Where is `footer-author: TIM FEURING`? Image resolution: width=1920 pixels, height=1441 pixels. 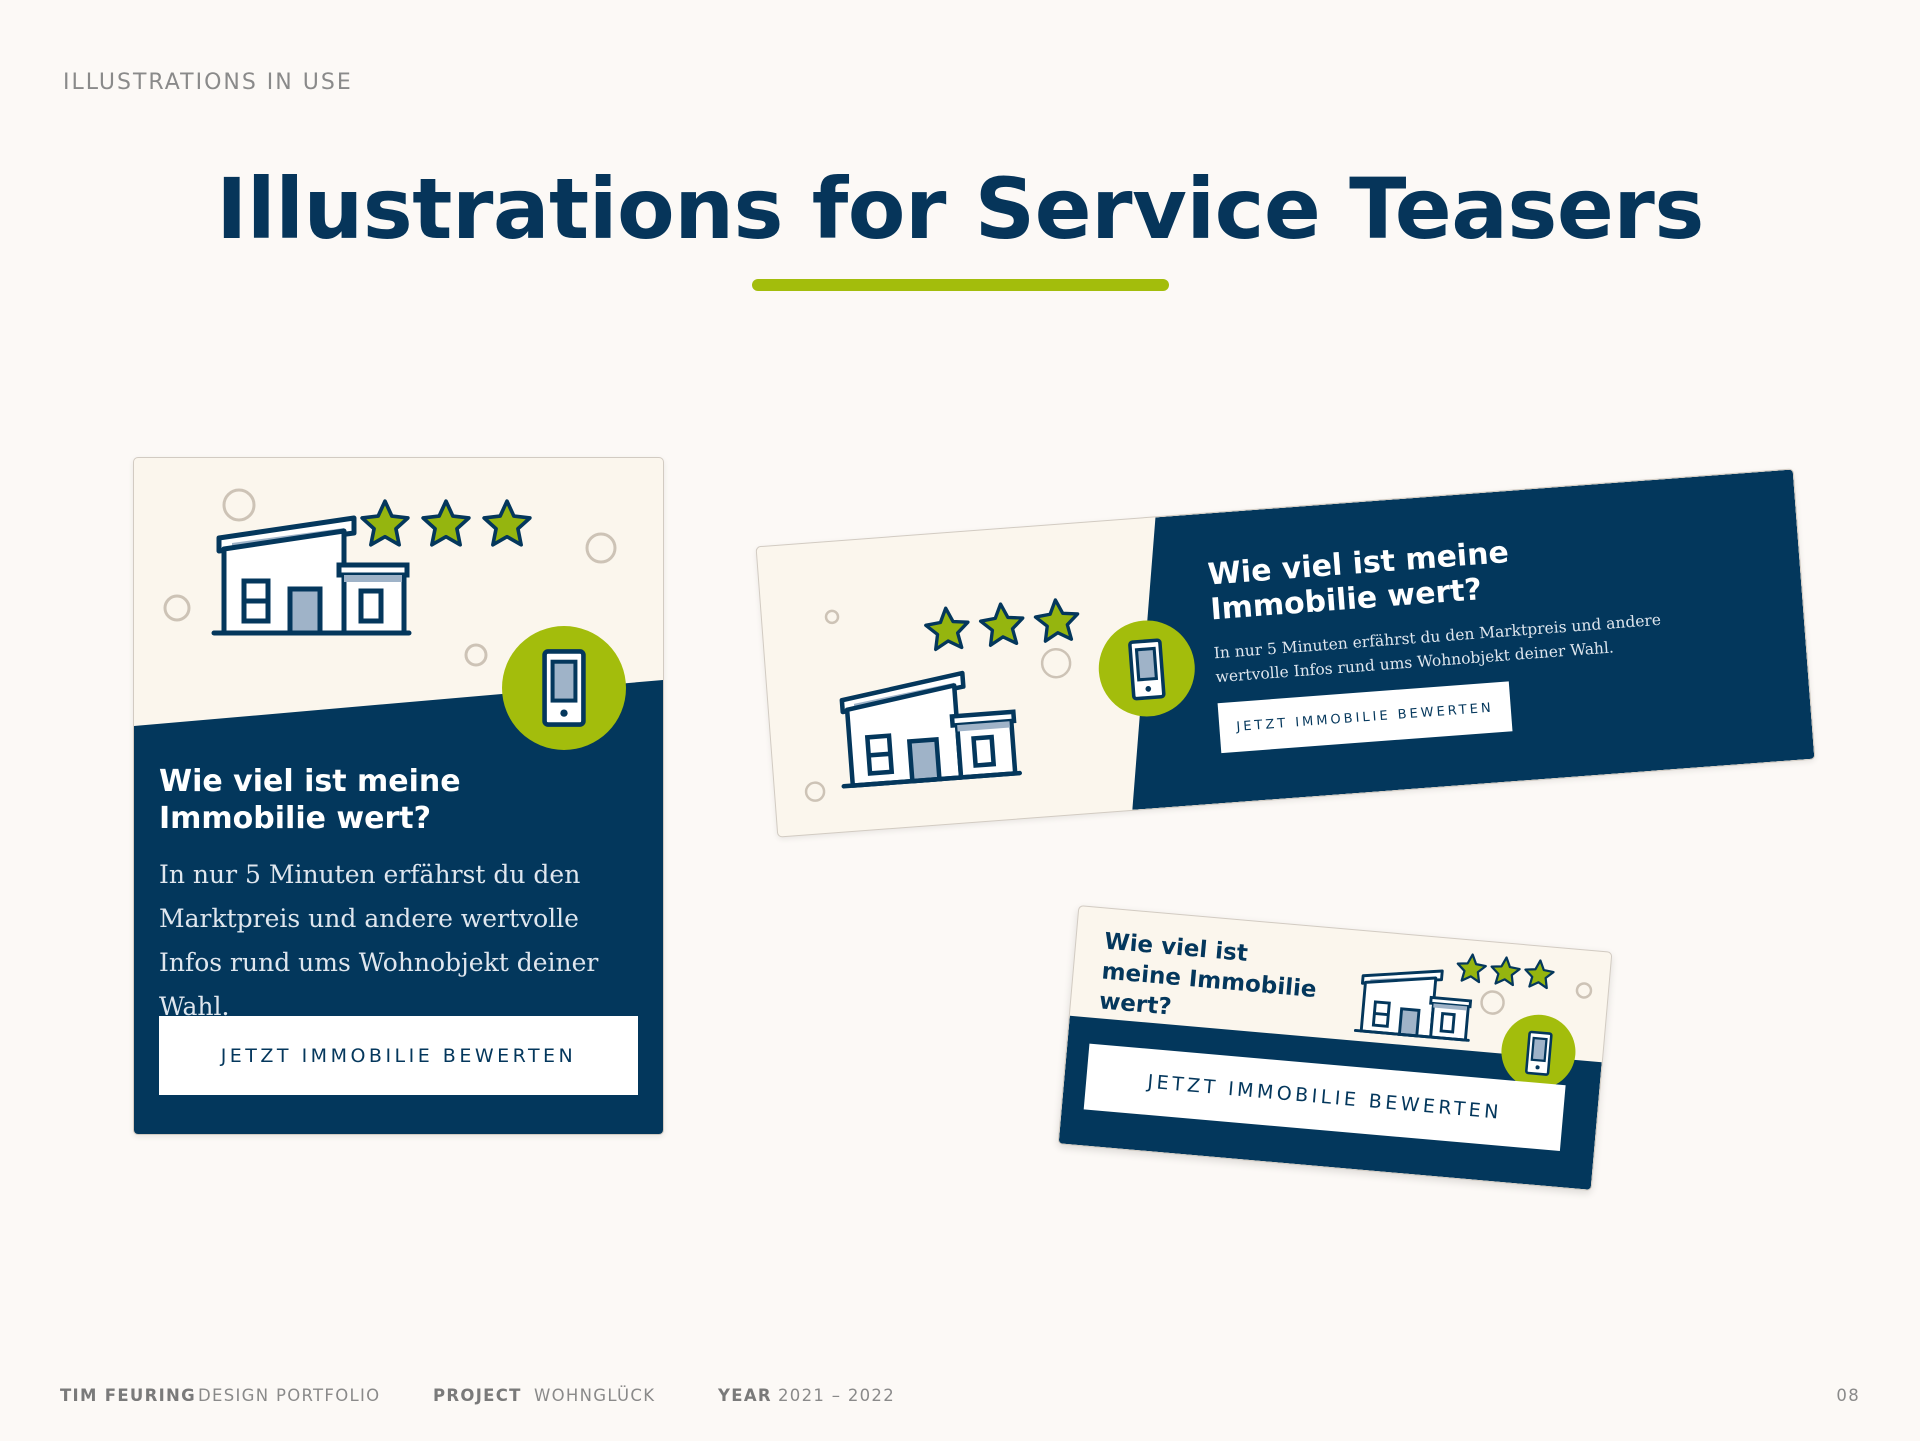 footer-author: TIM FEURING is located at coordinates (128, 1395).